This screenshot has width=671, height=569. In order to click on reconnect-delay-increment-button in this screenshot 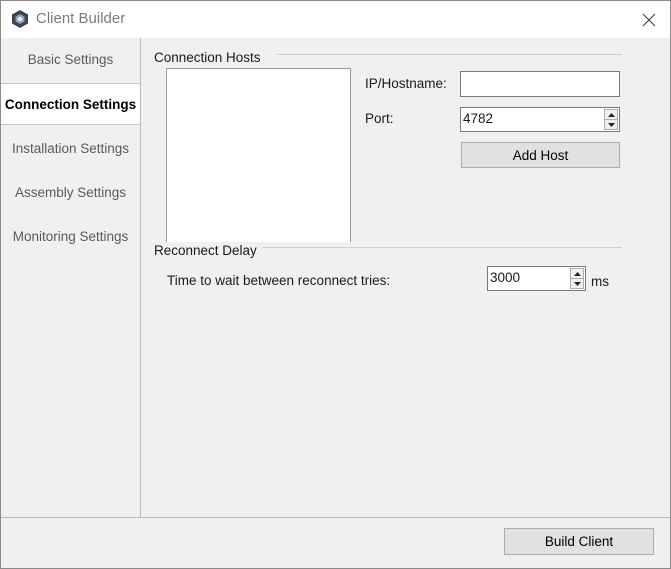, I will do `click(577, 273)`.